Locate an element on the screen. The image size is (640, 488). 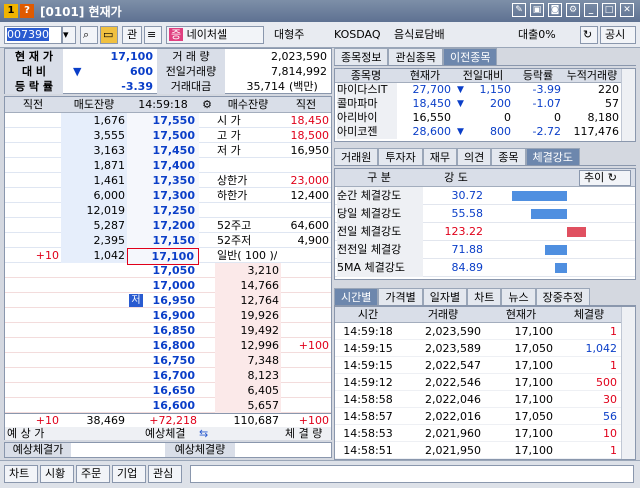
refresh-button: ↻ is located at coordinates (589, 35).